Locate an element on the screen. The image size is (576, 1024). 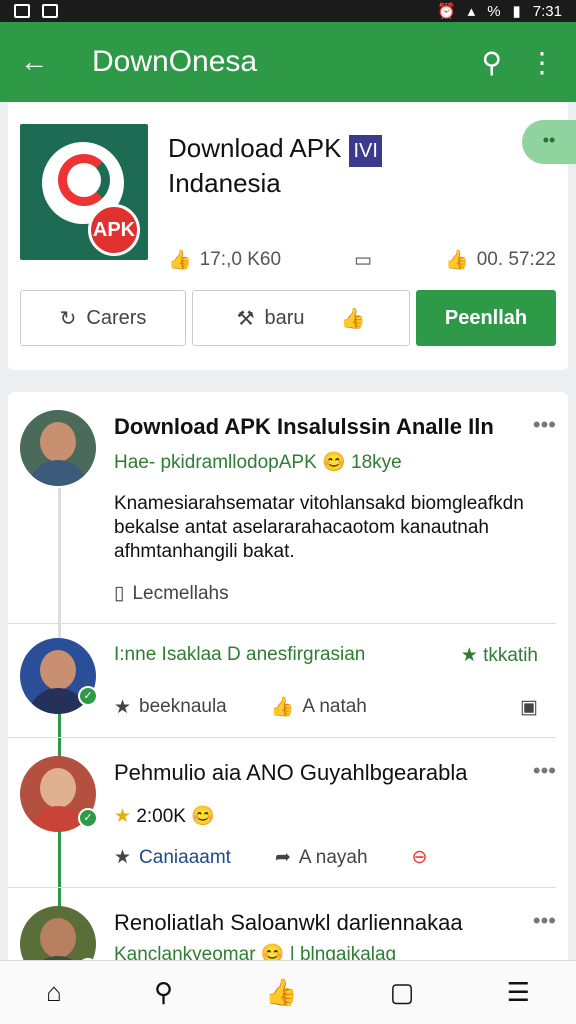
post-actions: ★ Caniaaamt ➦ A nayah ⊖ is located at coordinates (326, 857).